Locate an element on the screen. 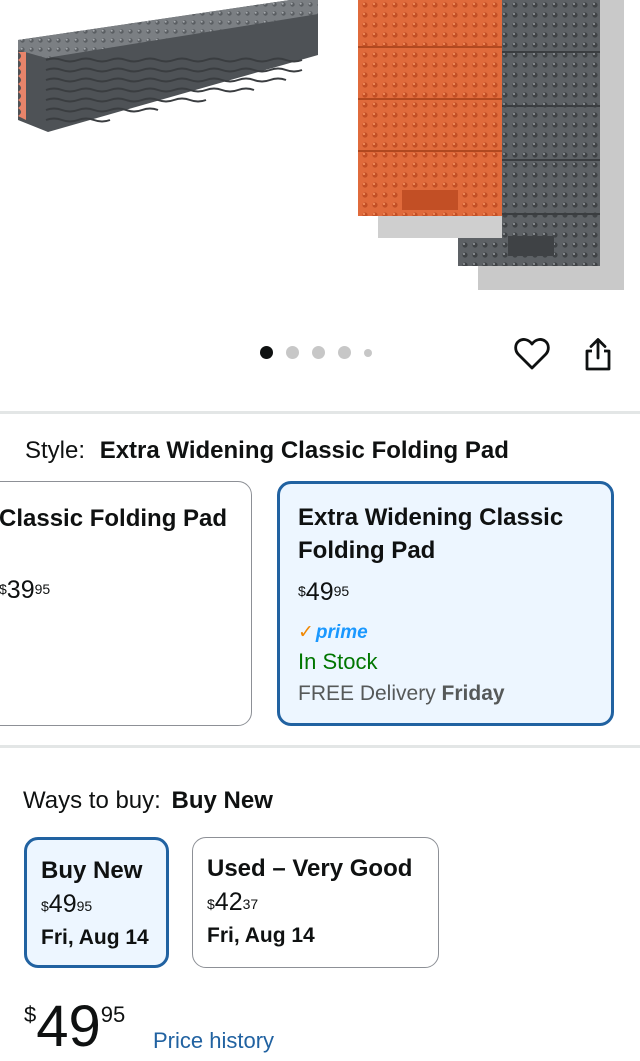 This screenshot has width=640, height=1061. prime-badge: ✓ prime is located at coordinates (333, 632).